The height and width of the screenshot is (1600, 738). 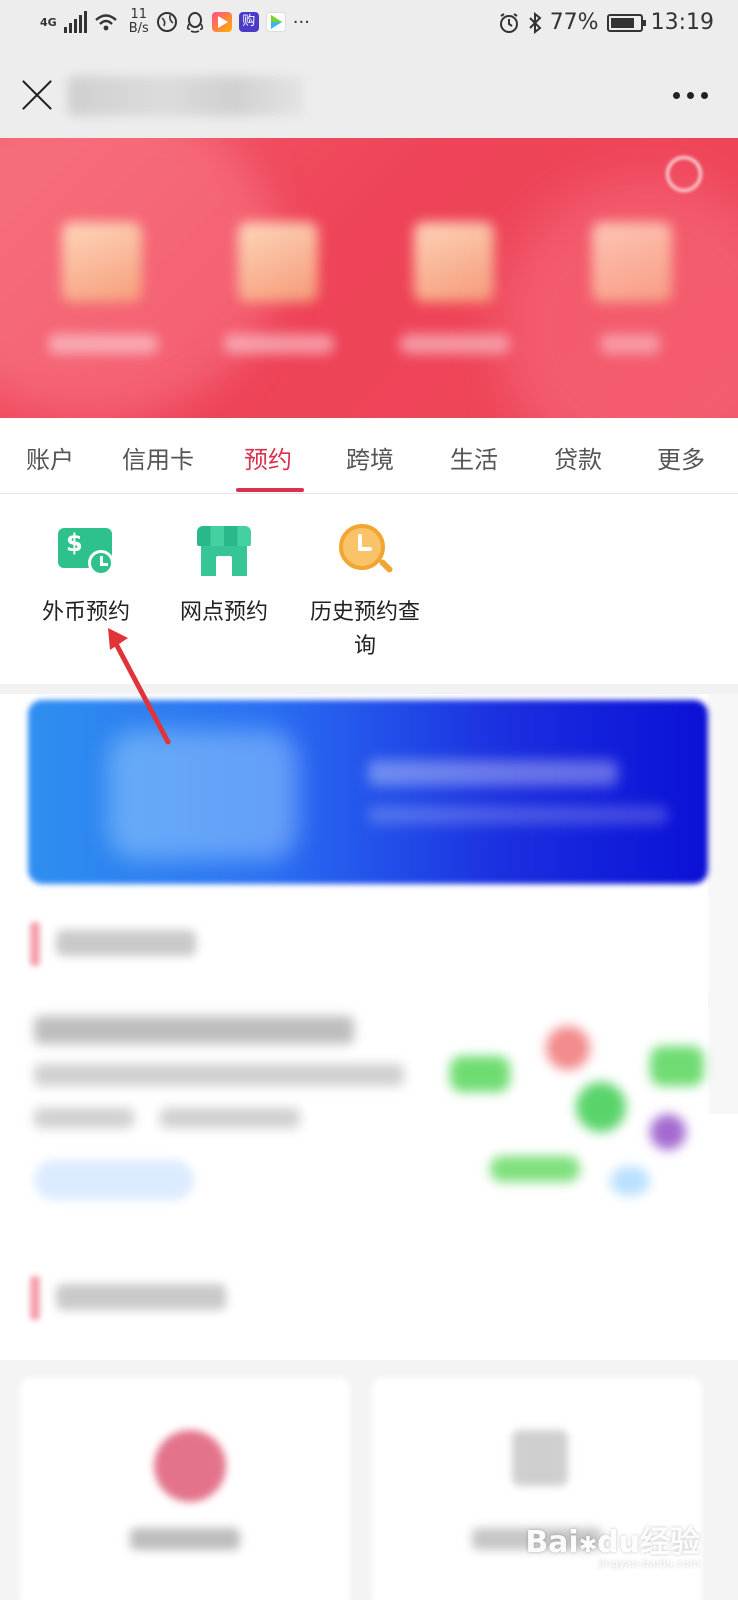 I want to click on signal-icon, so click(x=75, y=22).